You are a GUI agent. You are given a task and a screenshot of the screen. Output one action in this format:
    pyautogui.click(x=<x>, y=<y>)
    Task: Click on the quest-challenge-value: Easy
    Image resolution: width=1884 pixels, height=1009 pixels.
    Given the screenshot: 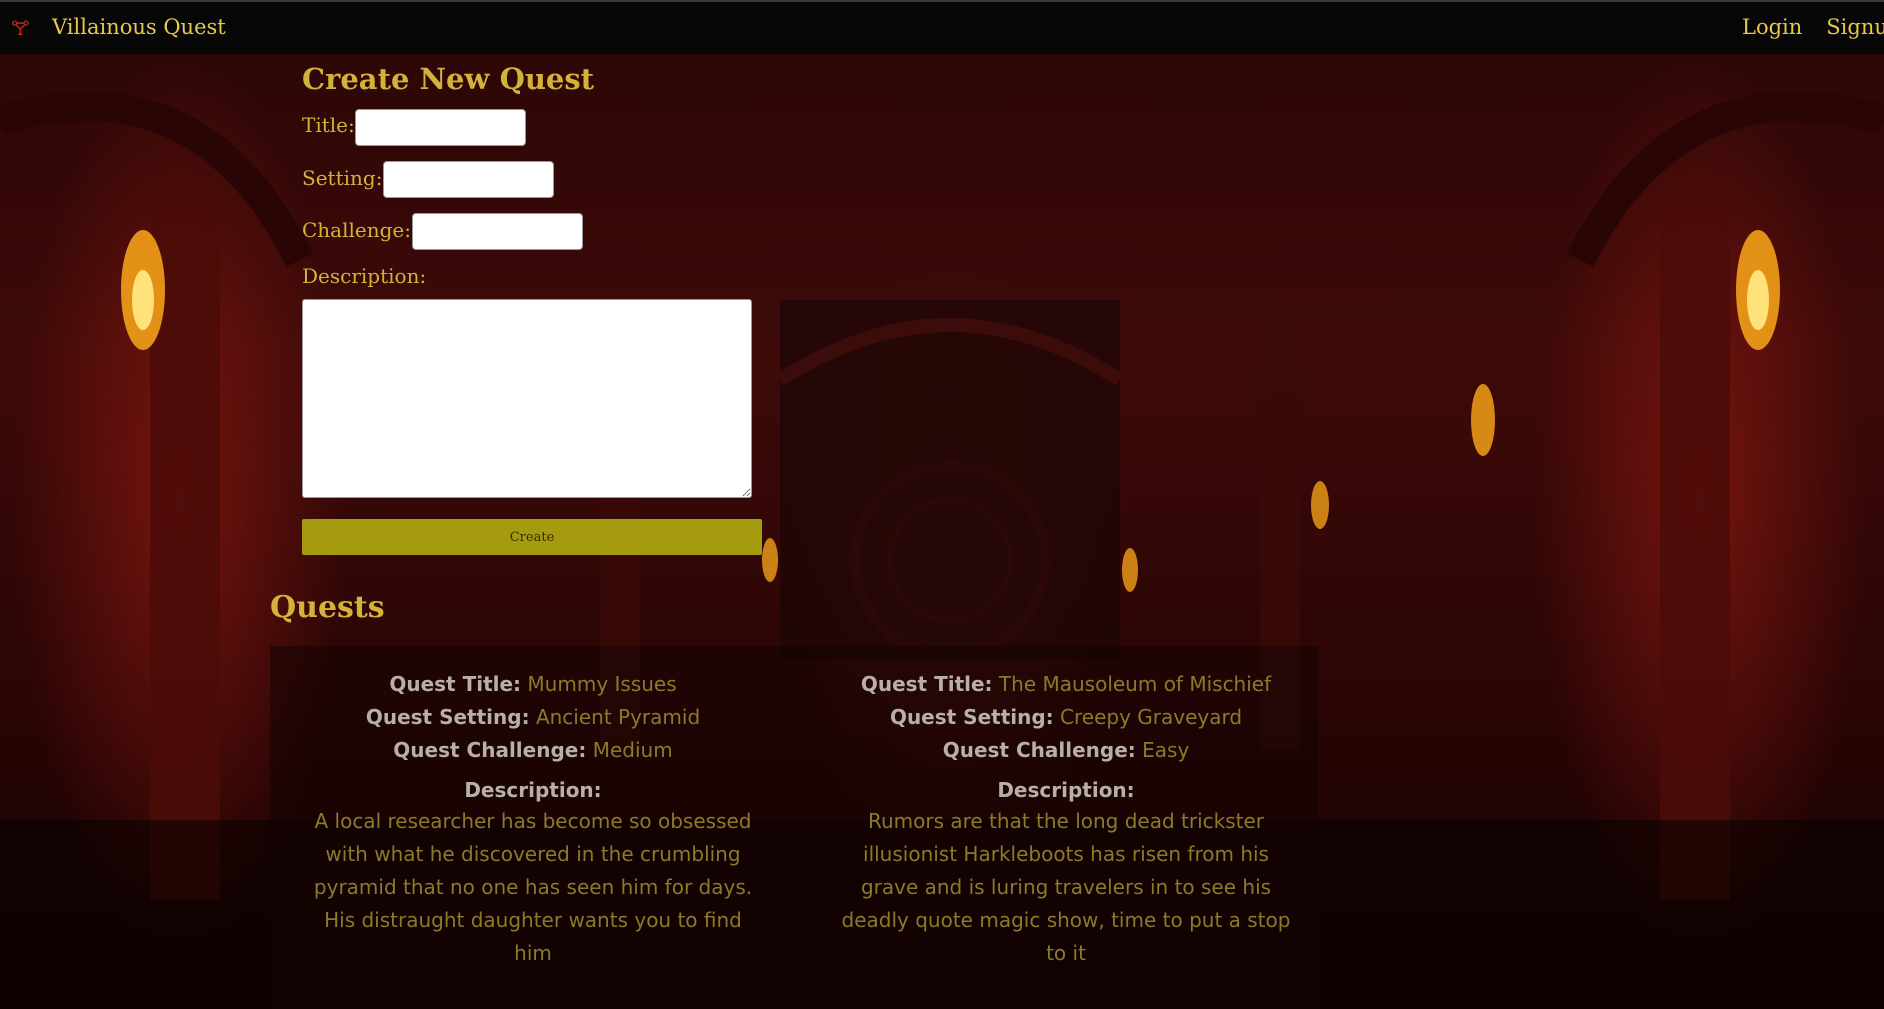 What is the action you would take?
    pyautogui.click(x=1166, y=750)
    